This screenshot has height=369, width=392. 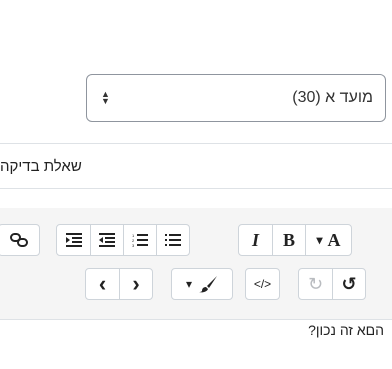 What do you see at coordinates (189, 284) in the screenshot?
I see `brush-caret-icon: ▾` at bounding box center [189, 284].